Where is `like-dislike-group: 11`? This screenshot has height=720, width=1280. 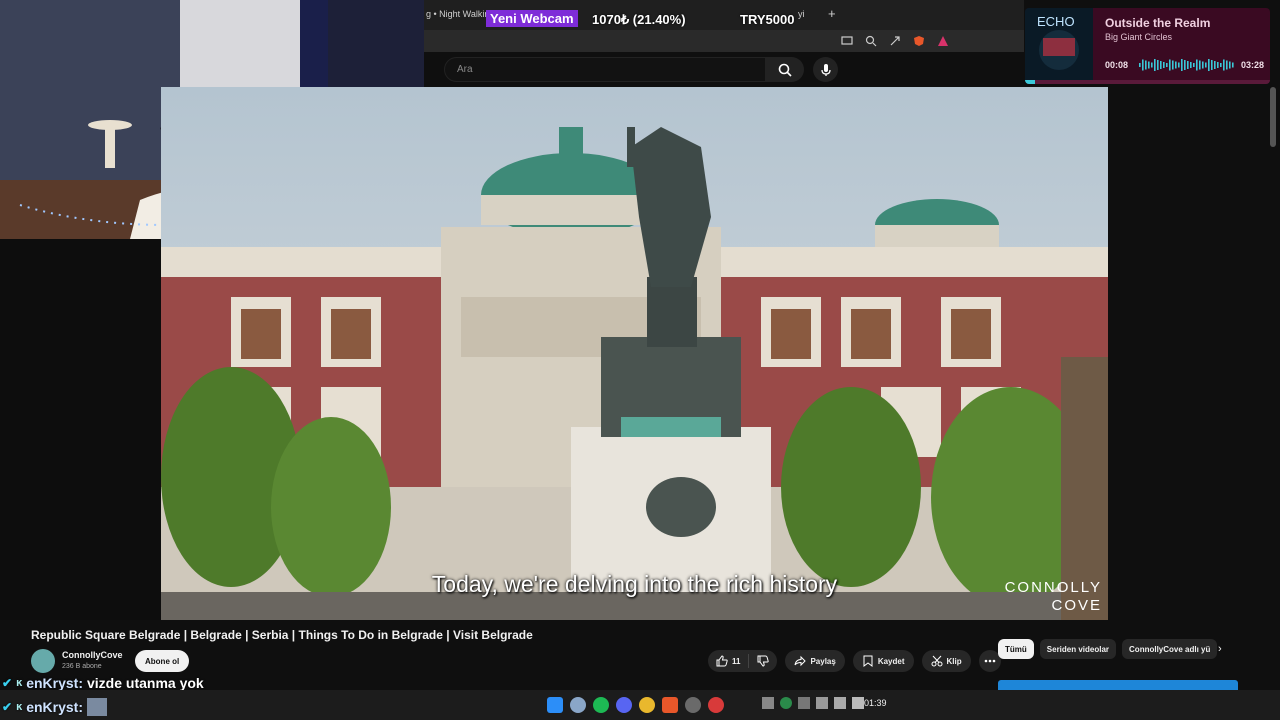 like-dislike-group: 11 is located at coordinates (743, 661).